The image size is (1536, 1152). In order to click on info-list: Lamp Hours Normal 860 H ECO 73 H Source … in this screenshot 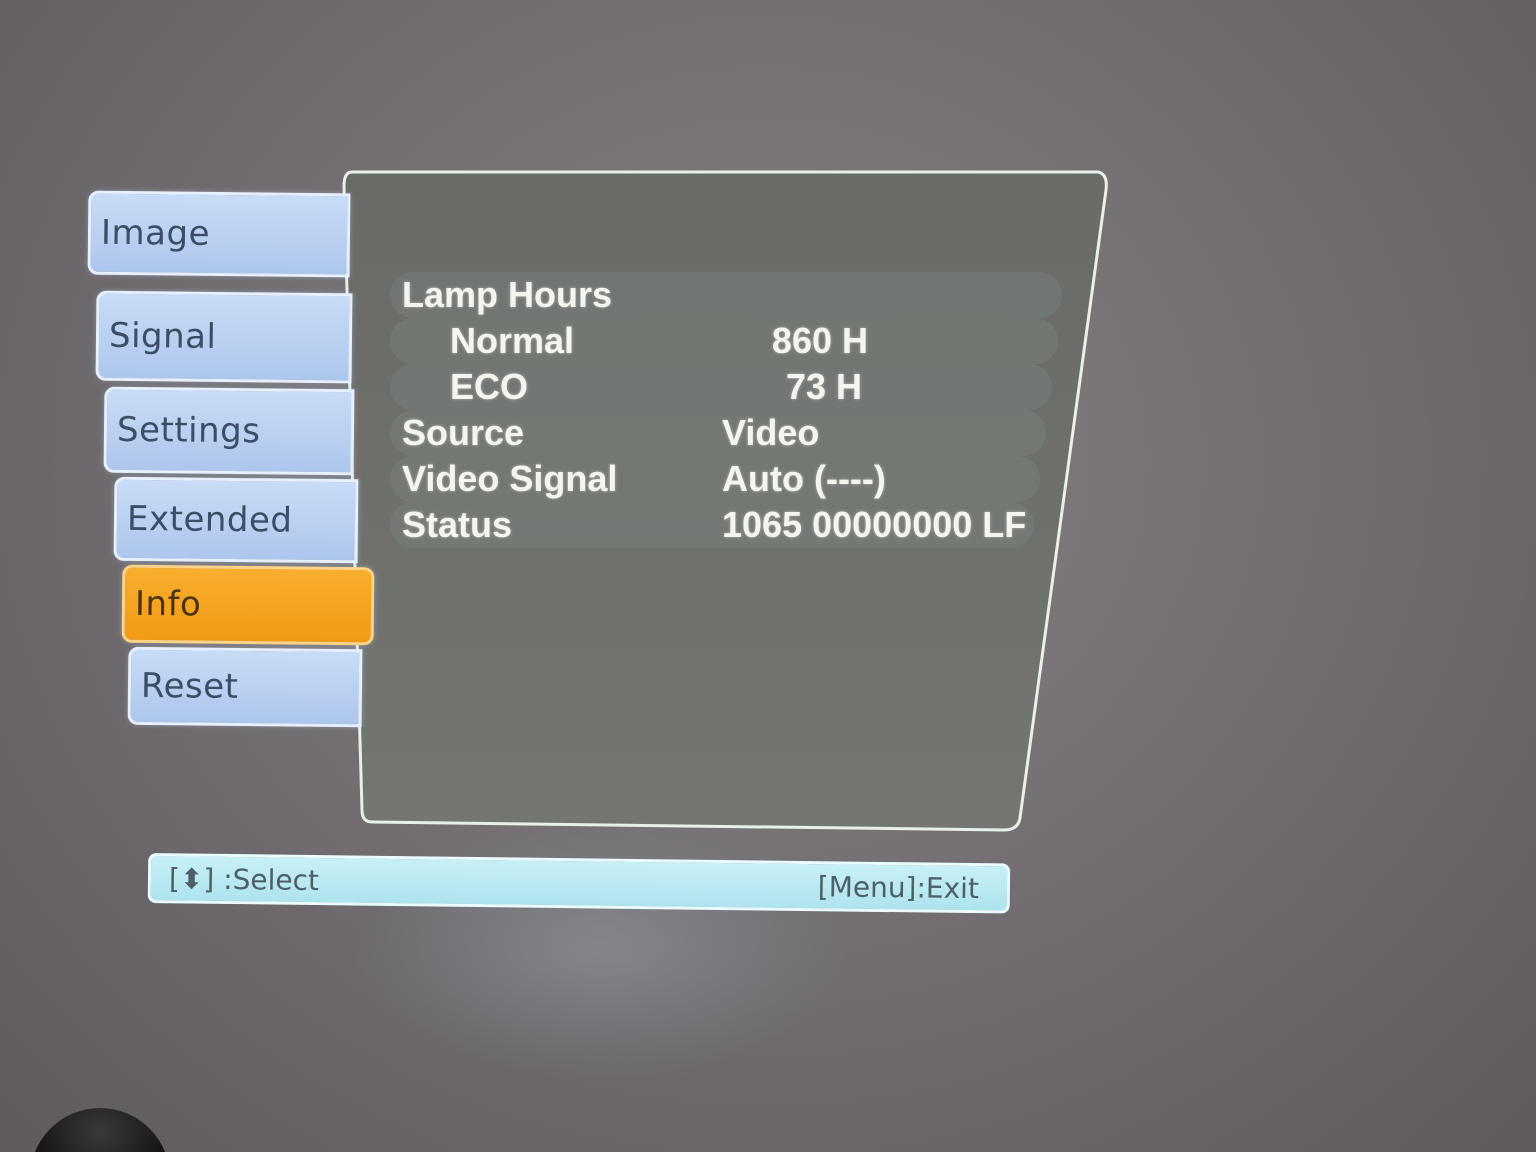, I will do `click(726, 410)`.